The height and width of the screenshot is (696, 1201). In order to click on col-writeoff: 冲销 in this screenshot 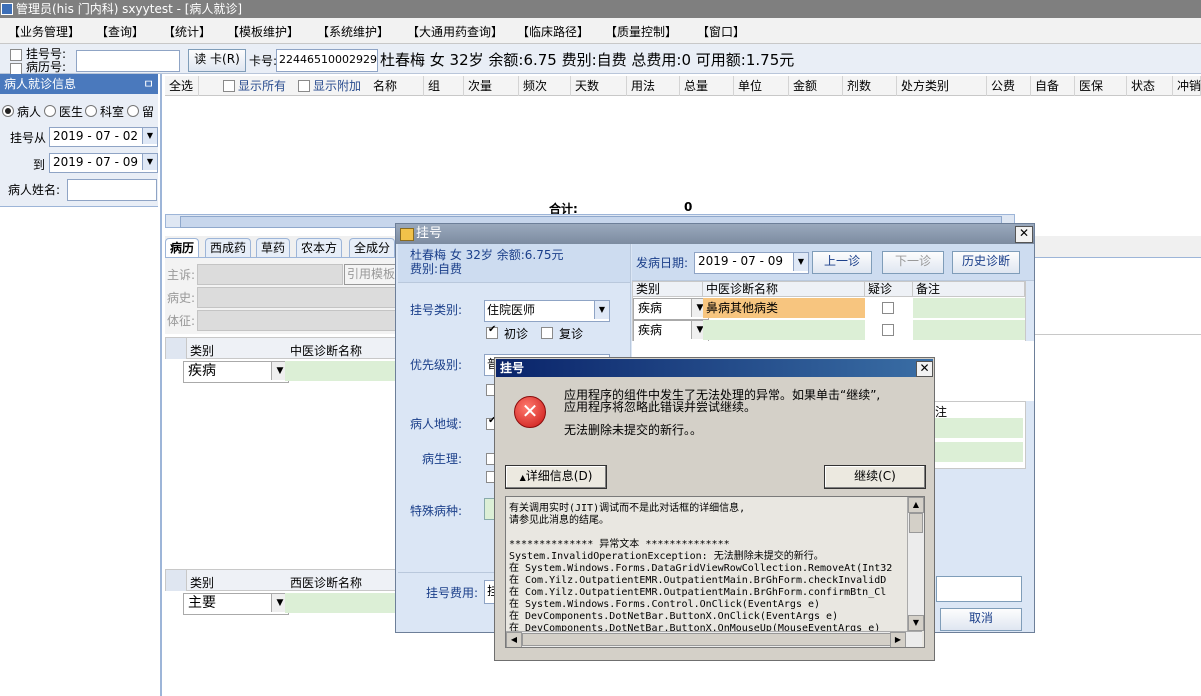, I will do `click(1187, 86)`.